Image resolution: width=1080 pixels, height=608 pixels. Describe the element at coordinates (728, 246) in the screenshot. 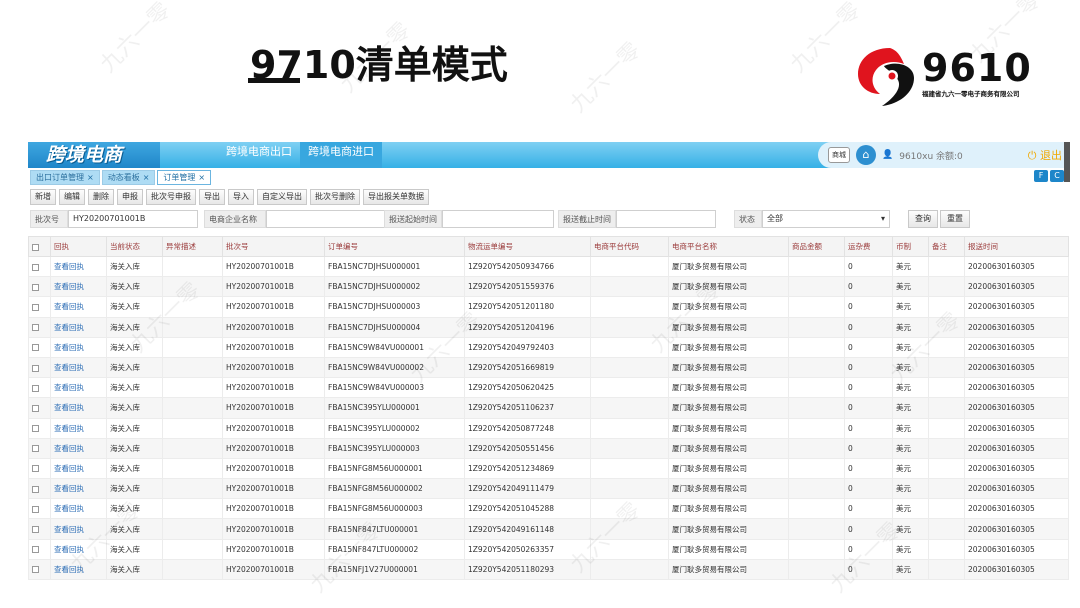

I see `column-header: 电商平台名称` at that location.